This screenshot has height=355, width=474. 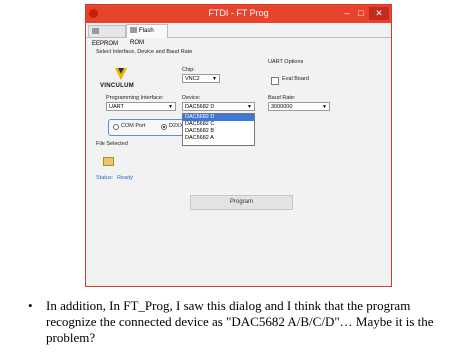 What do you see at coordinates (218, 106) in the screenshot?
I see `device-select: DAC5682 D ▼` at bounding box center [218, 106].